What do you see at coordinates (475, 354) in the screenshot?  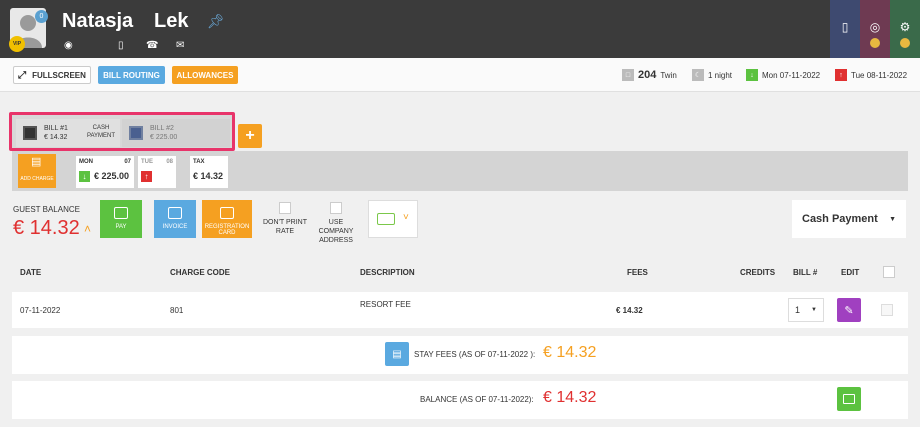 I see `stay-fees-label: STAY FEES (AS OF 07-11-2022 ):` at bounding box center [475, 354].